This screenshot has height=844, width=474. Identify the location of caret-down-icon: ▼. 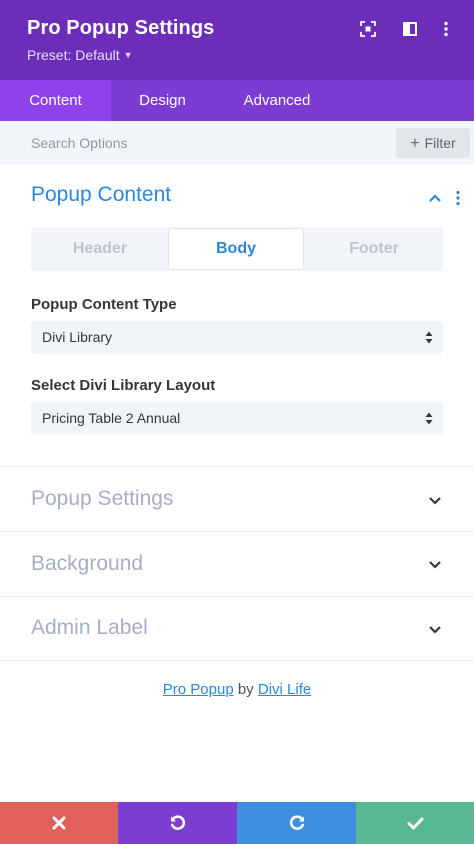
(128, 55).